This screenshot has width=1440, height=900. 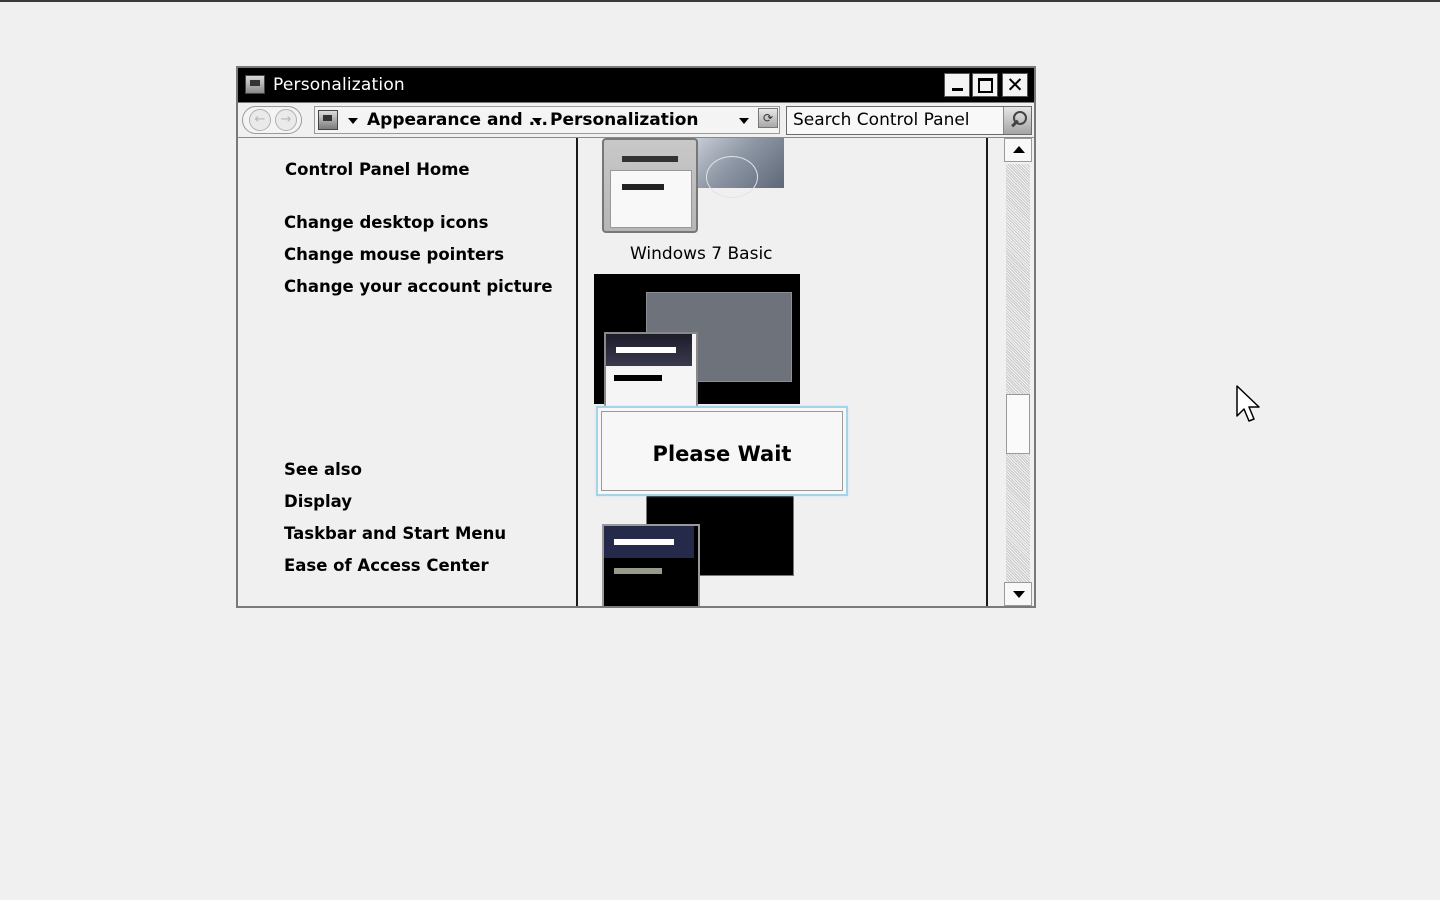 I want to click on screen-top-edge, so click(x=720, y=1).